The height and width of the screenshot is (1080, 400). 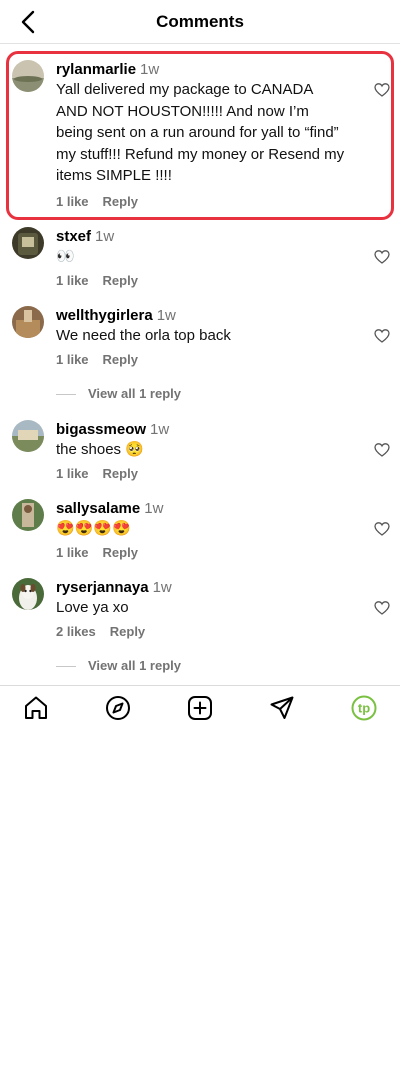 I want to click on bottom-tab-bar: tp, so click(x=200, y=707).